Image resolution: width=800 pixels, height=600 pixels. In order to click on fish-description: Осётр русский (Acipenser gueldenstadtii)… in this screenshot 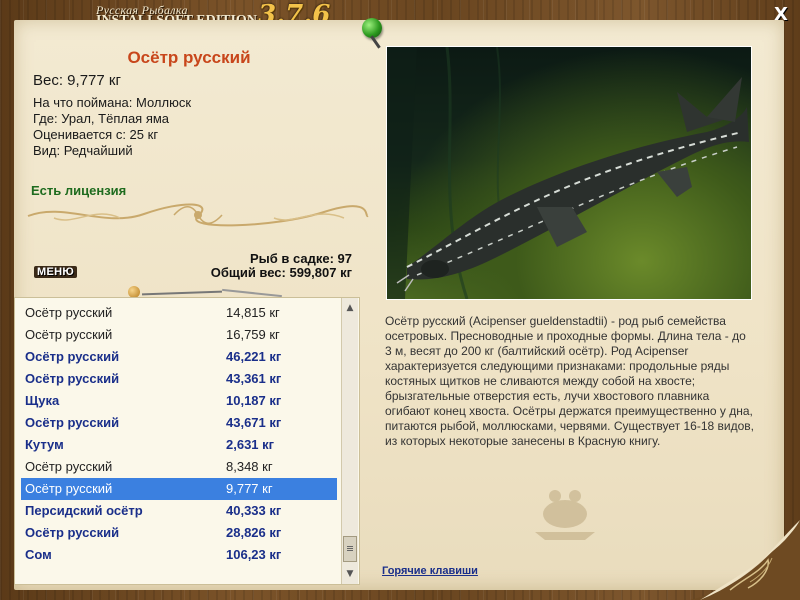, I will do `click(569, 381)`.